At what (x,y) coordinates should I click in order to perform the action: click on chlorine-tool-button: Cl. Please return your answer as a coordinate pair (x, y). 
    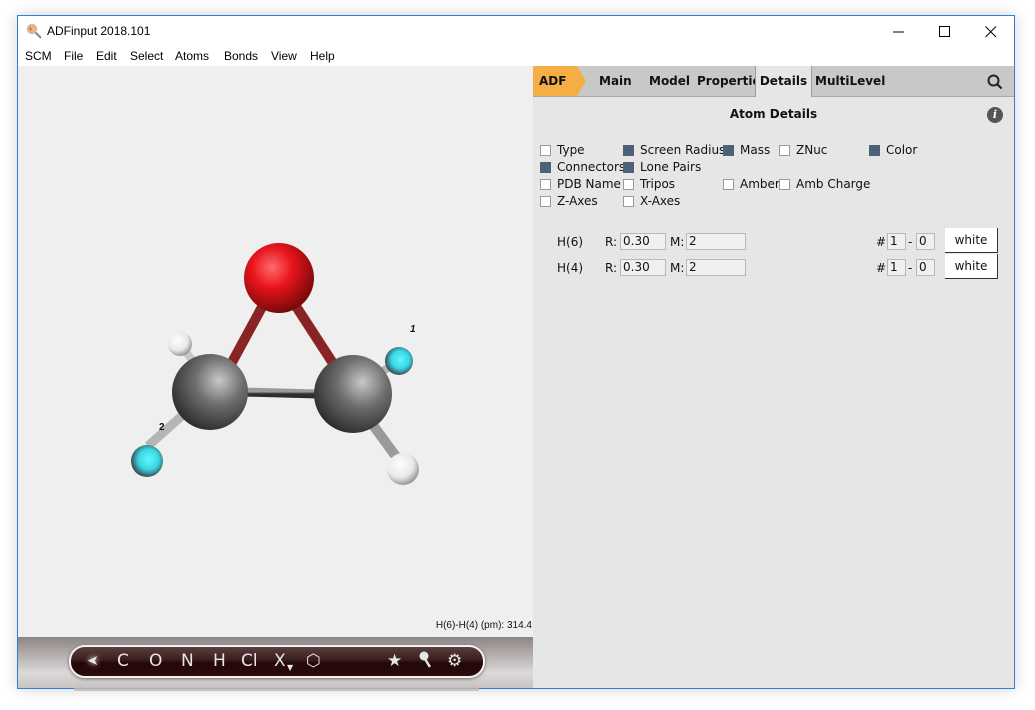
    Looking at the image, I should click on (249, 661).